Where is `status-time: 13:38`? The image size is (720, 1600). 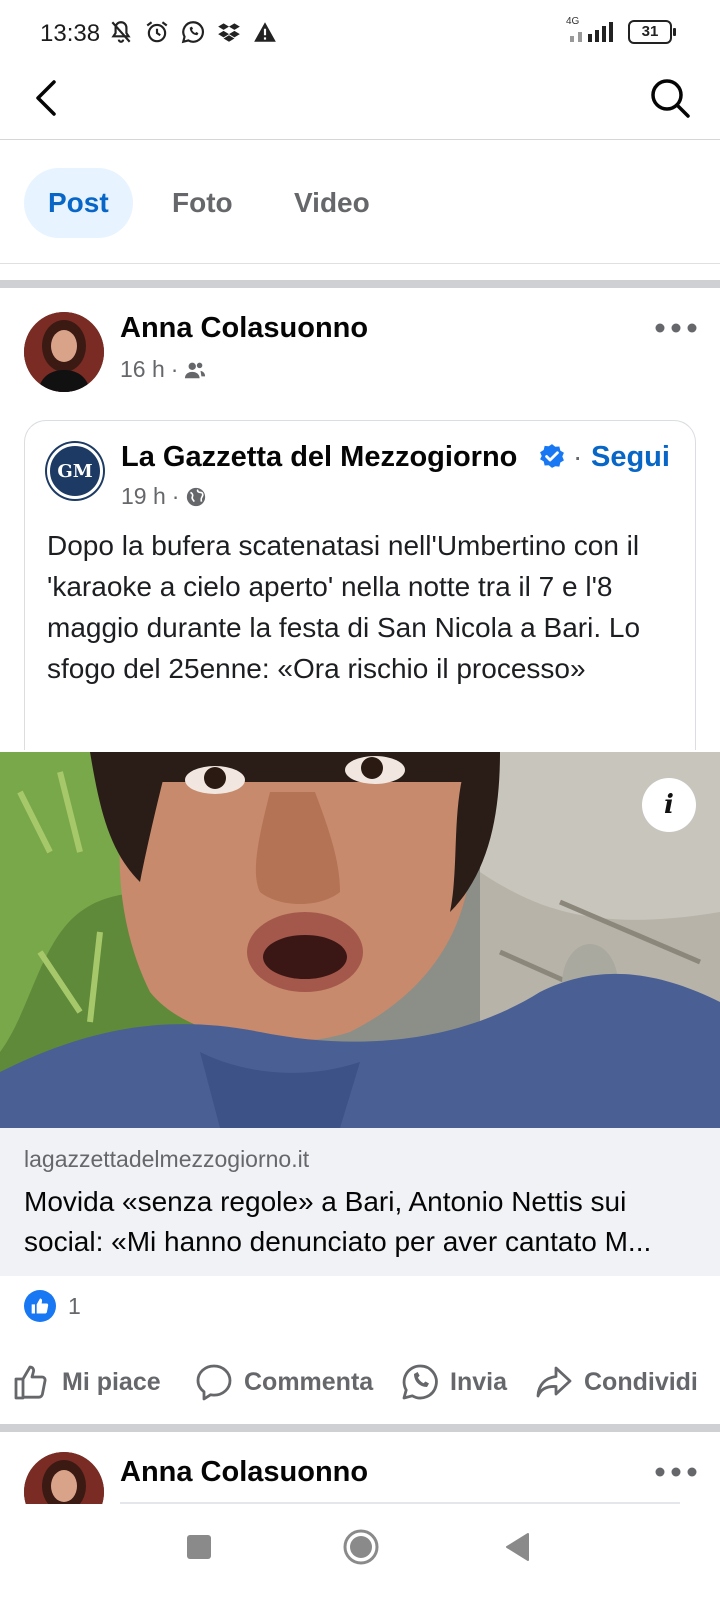
status-time: 13:38 is located at coordinates (70, 33).